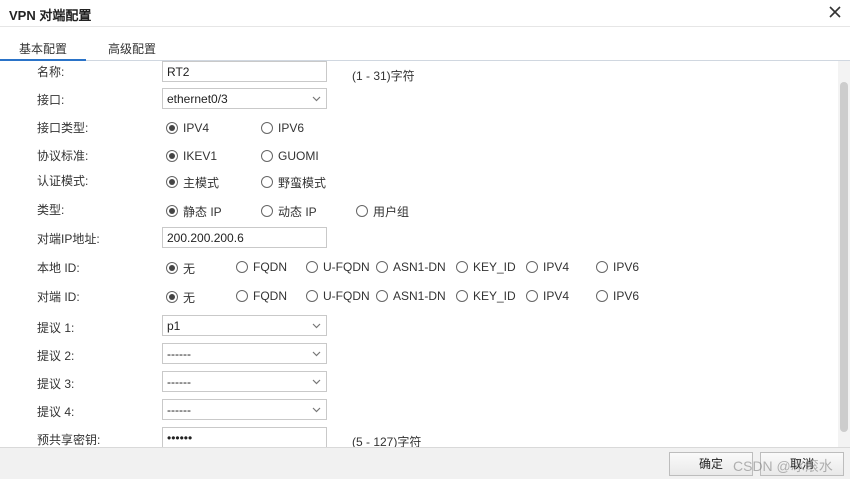 This screenshot has width=850, height=479. Describe the element at coordinates (289, 211) in the screenshot. I see `radio-type-dynamic: 动态 IP` at that location.